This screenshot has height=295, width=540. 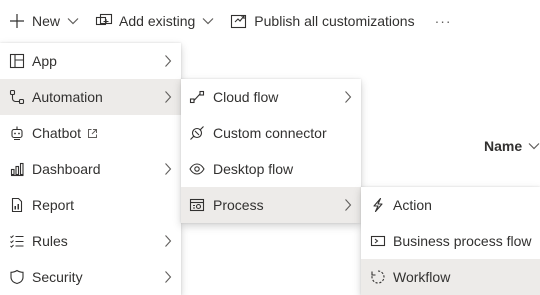 I want to click on menu-item-label: Security, so click(x=57, y=277).